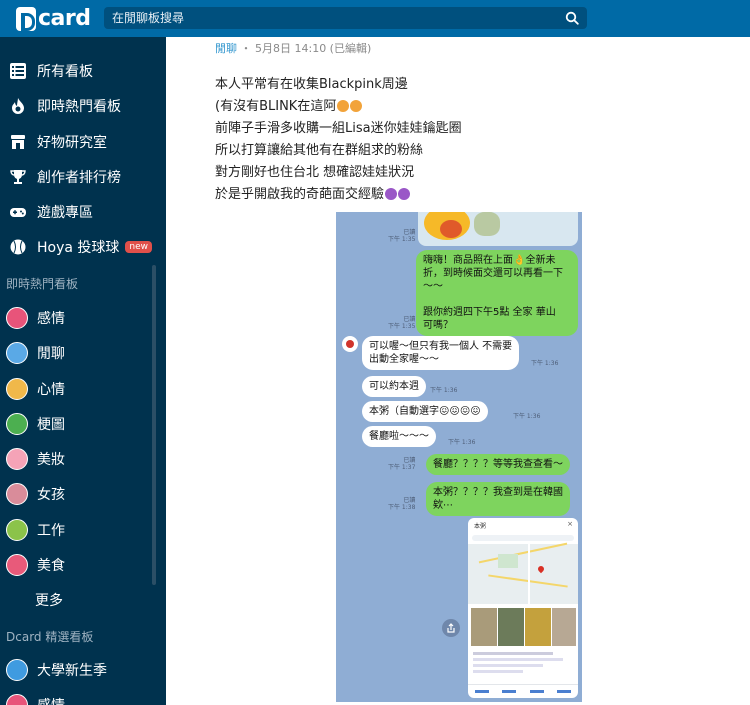  What do you see at coordinates (319, 150) in the screenshot?
I see `post-line: 所以打算讓給其他有在群組求的粉絲` at bounding box center [319, 150].